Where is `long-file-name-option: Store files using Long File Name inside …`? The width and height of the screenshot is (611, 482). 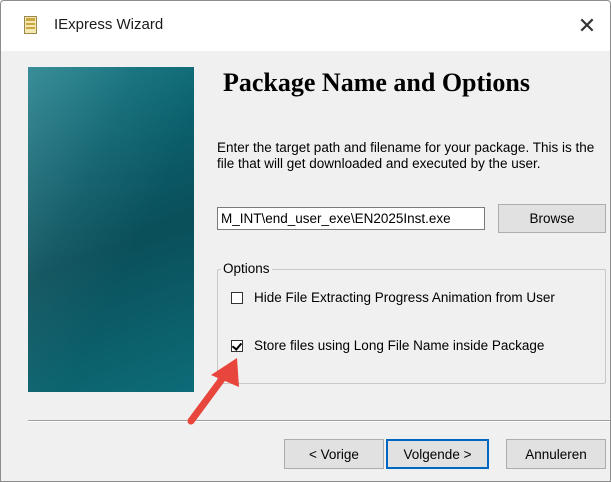 long-file-name-option: Store files using Long File Name inside … is located at coordinates (387, 345).